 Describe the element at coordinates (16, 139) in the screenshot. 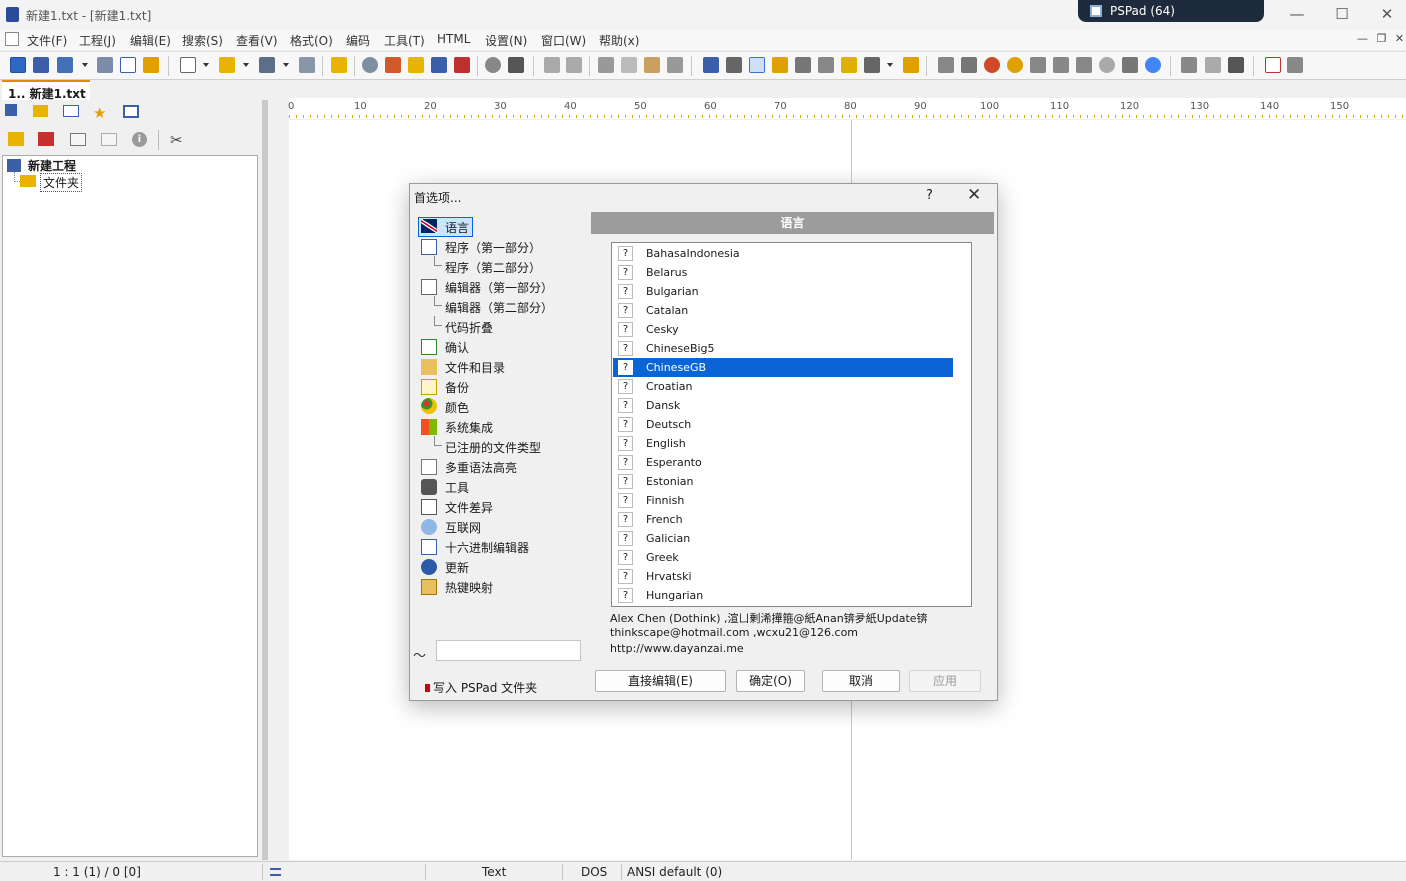

I see `add-folder-icon` at that location.